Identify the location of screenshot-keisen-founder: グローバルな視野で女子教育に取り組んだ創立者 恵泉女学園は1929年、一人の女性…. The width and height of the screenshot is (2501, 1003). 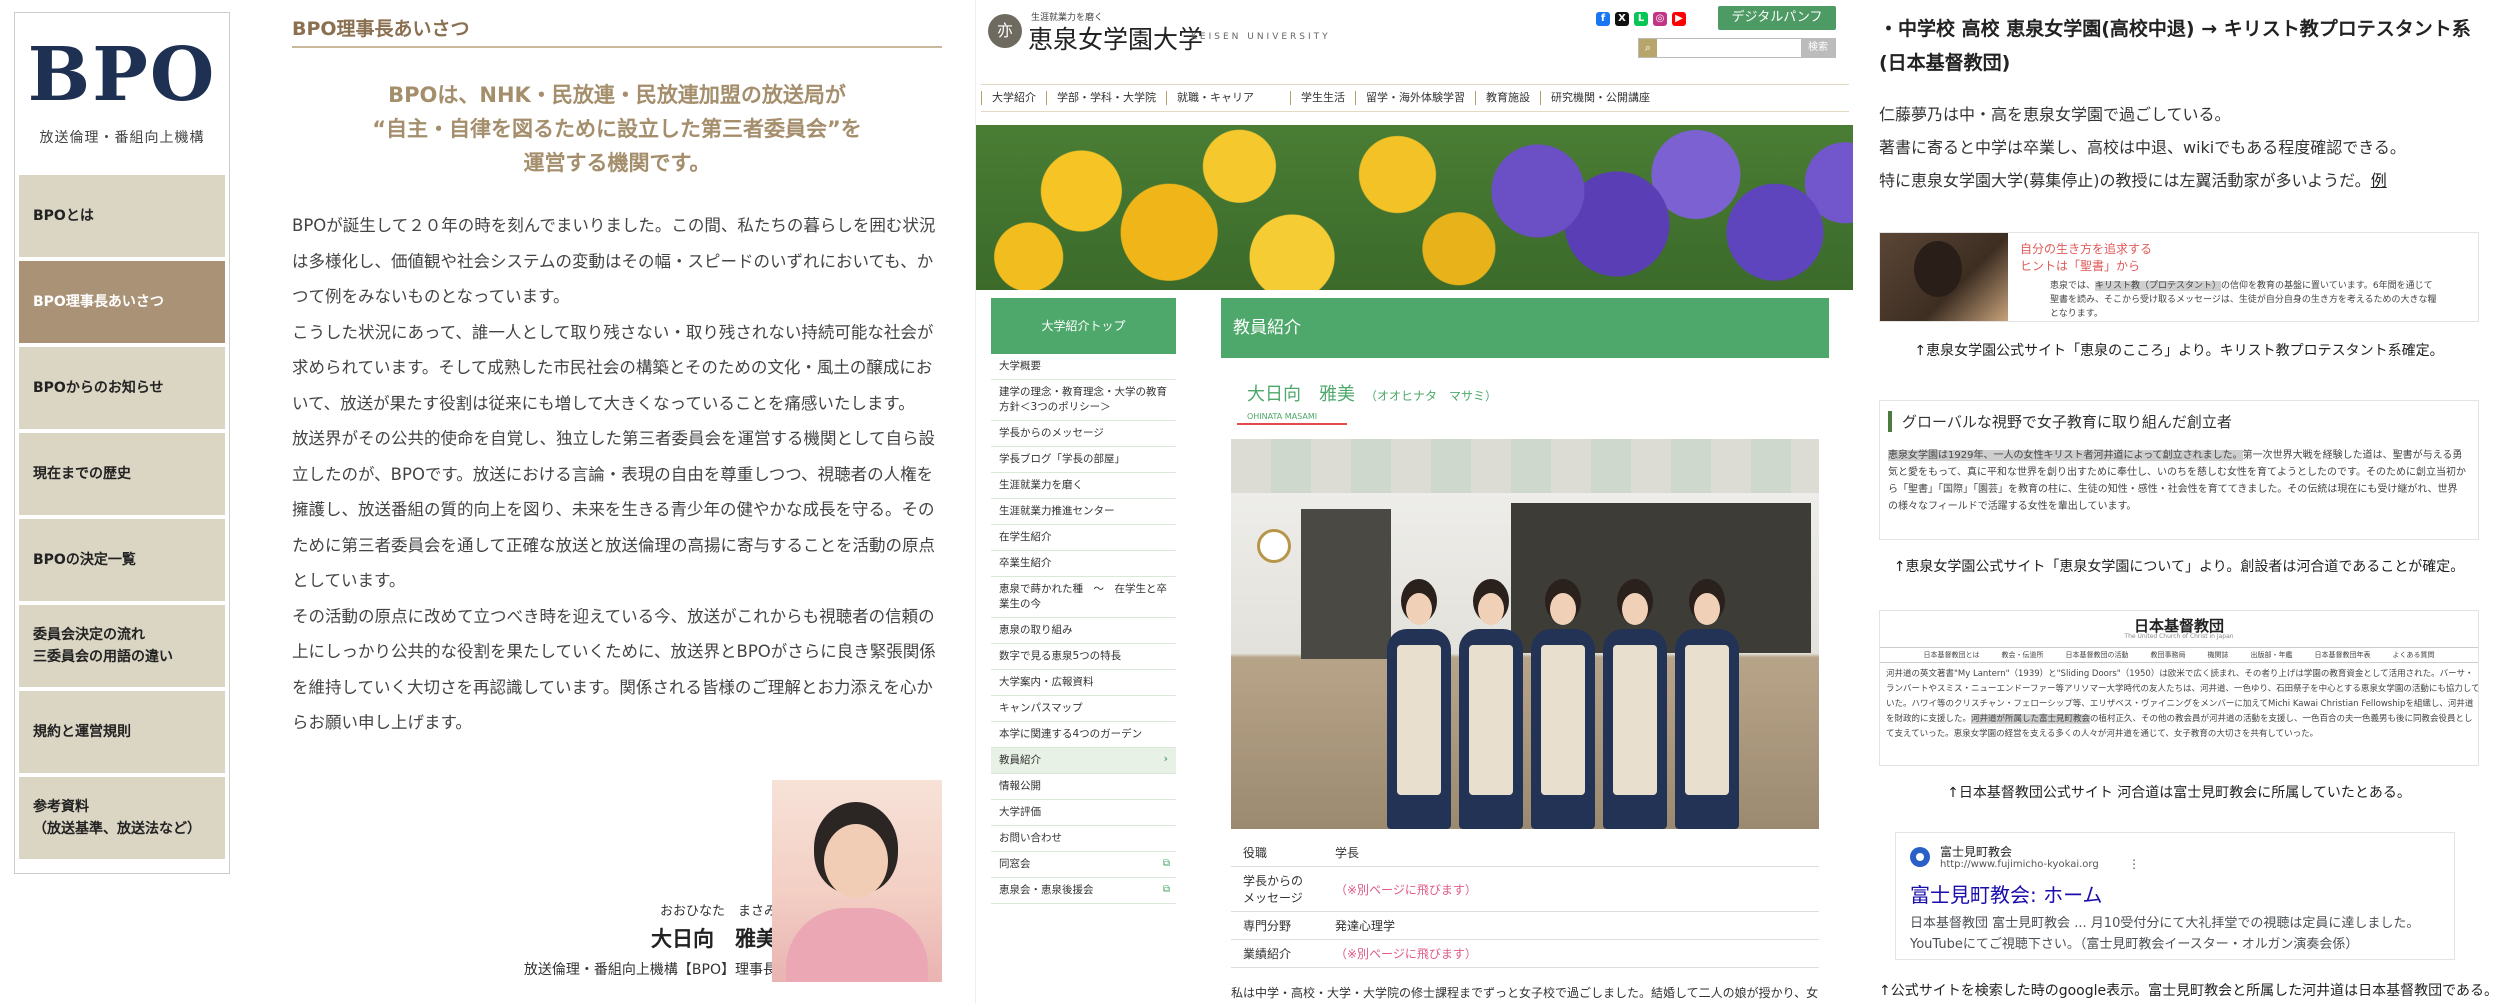
(2179, 470).